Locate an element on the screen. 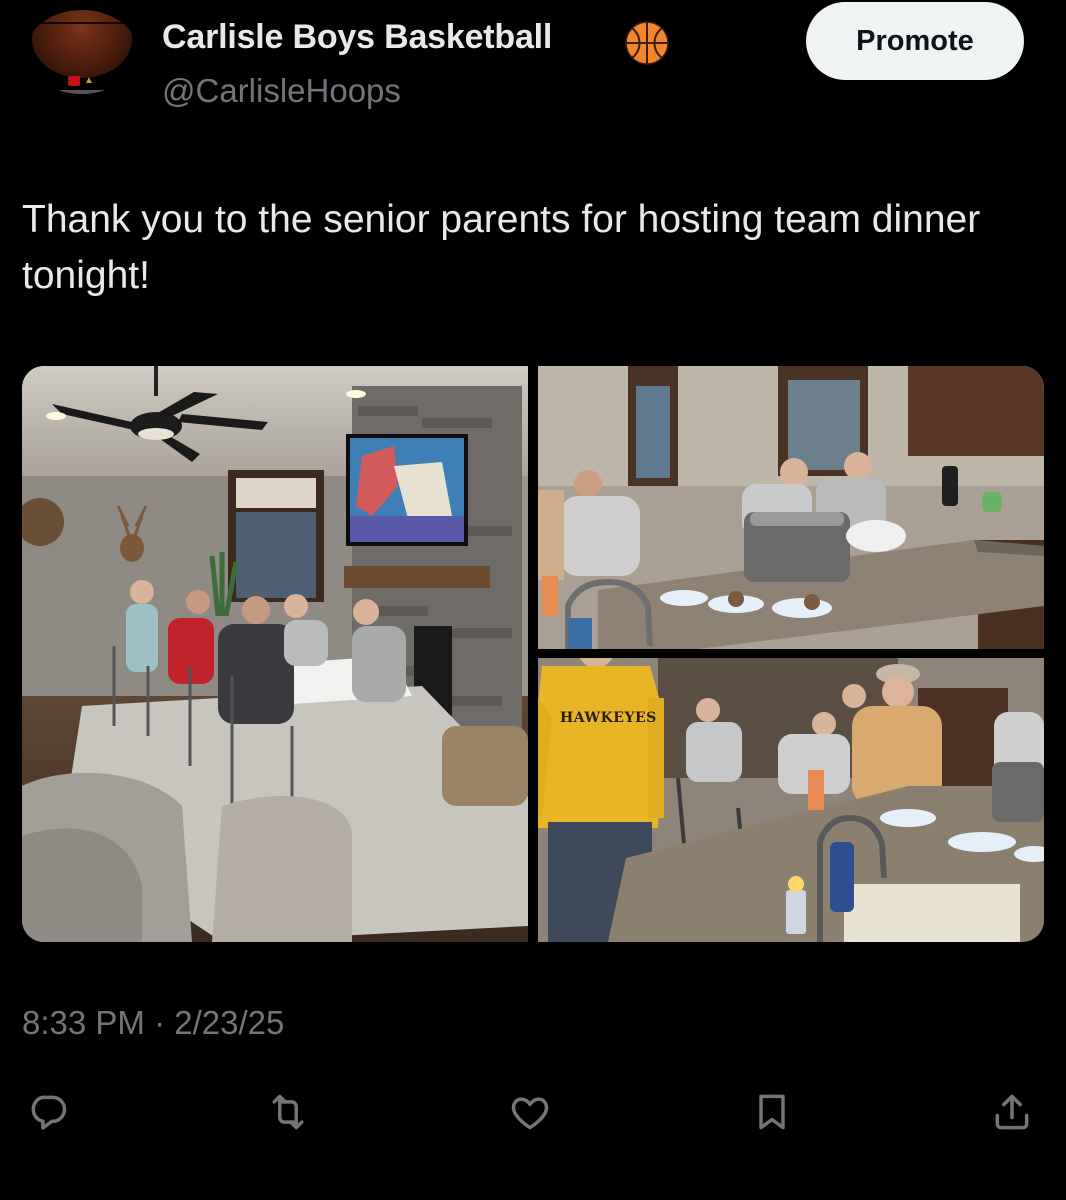 The height and width of the screenshot is (1200, 1066). repost-icon is located at coordinates (288, 1112).